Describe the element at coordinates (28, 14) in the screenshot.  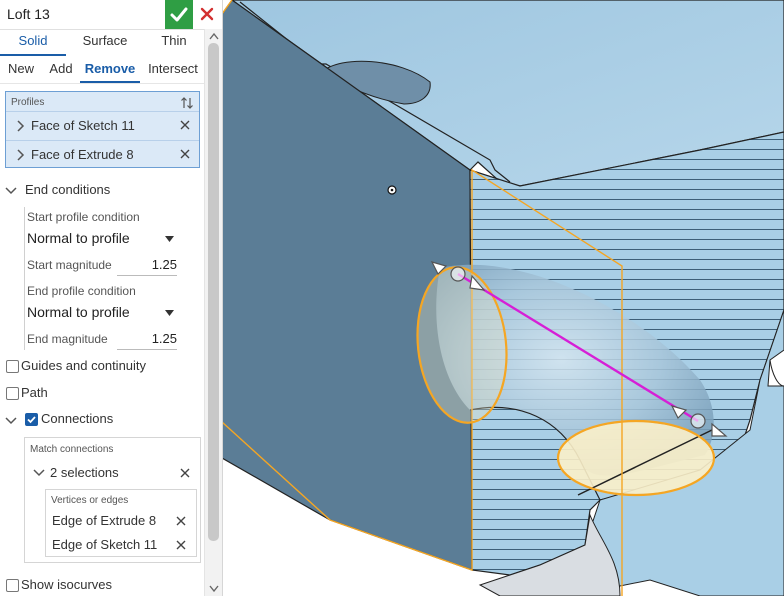
I see `feature-title: Loft 13` at that location.